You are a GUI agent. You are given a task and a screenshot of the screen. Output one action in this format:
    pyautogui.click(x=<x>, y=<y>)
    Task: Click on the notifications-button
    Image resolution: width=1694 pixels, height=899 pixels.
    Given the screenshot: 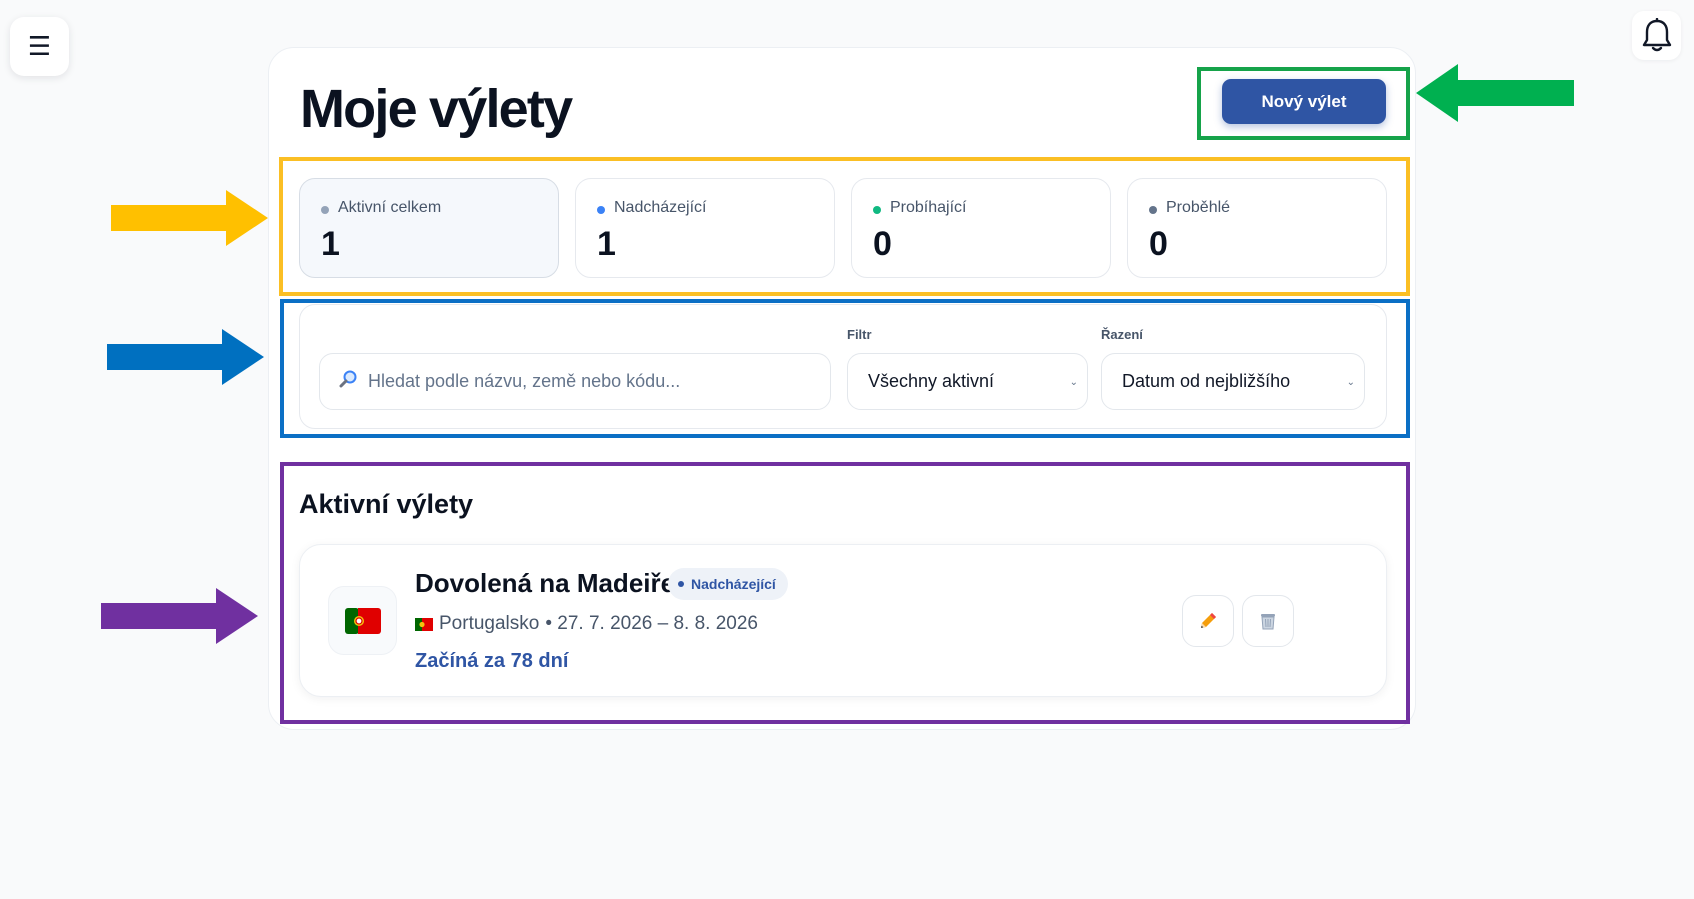 What is the action you would take?
    pyautogui.click(x=1656, y=35)
    